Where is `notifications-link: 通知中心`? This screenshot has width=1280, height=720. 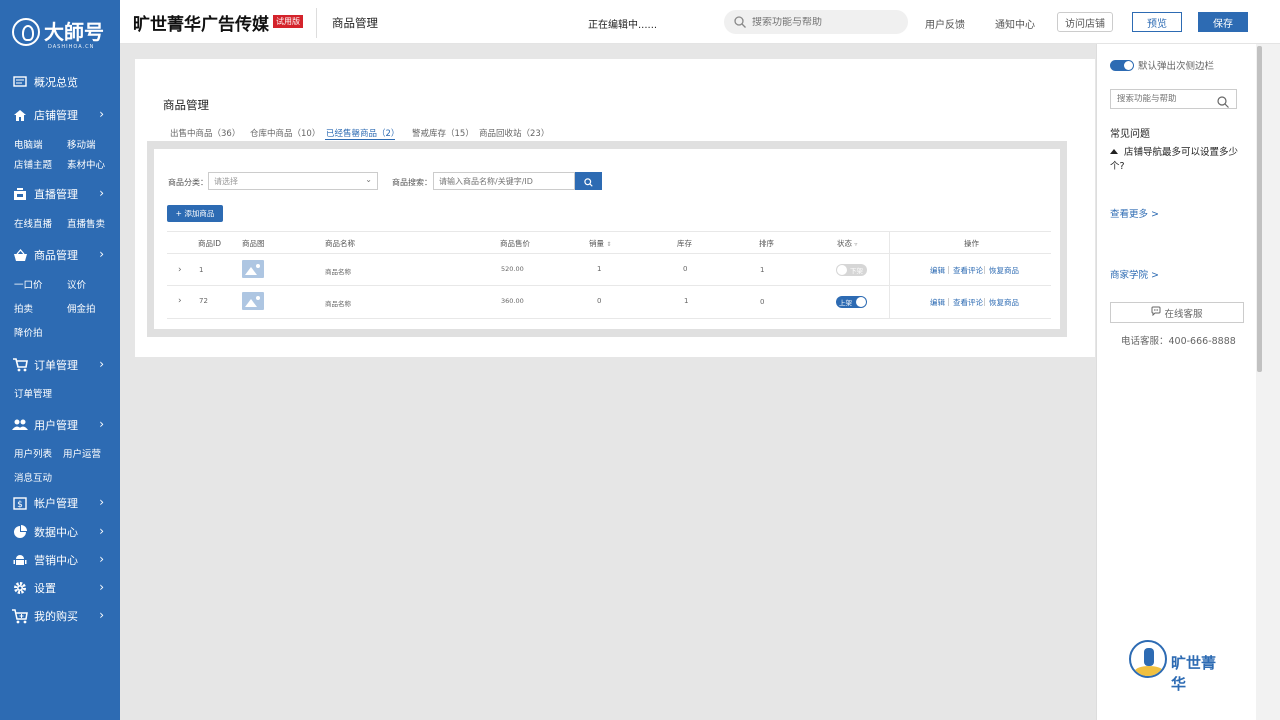
notifications-link: 通知中心 is located at coordinates (1015, 23).